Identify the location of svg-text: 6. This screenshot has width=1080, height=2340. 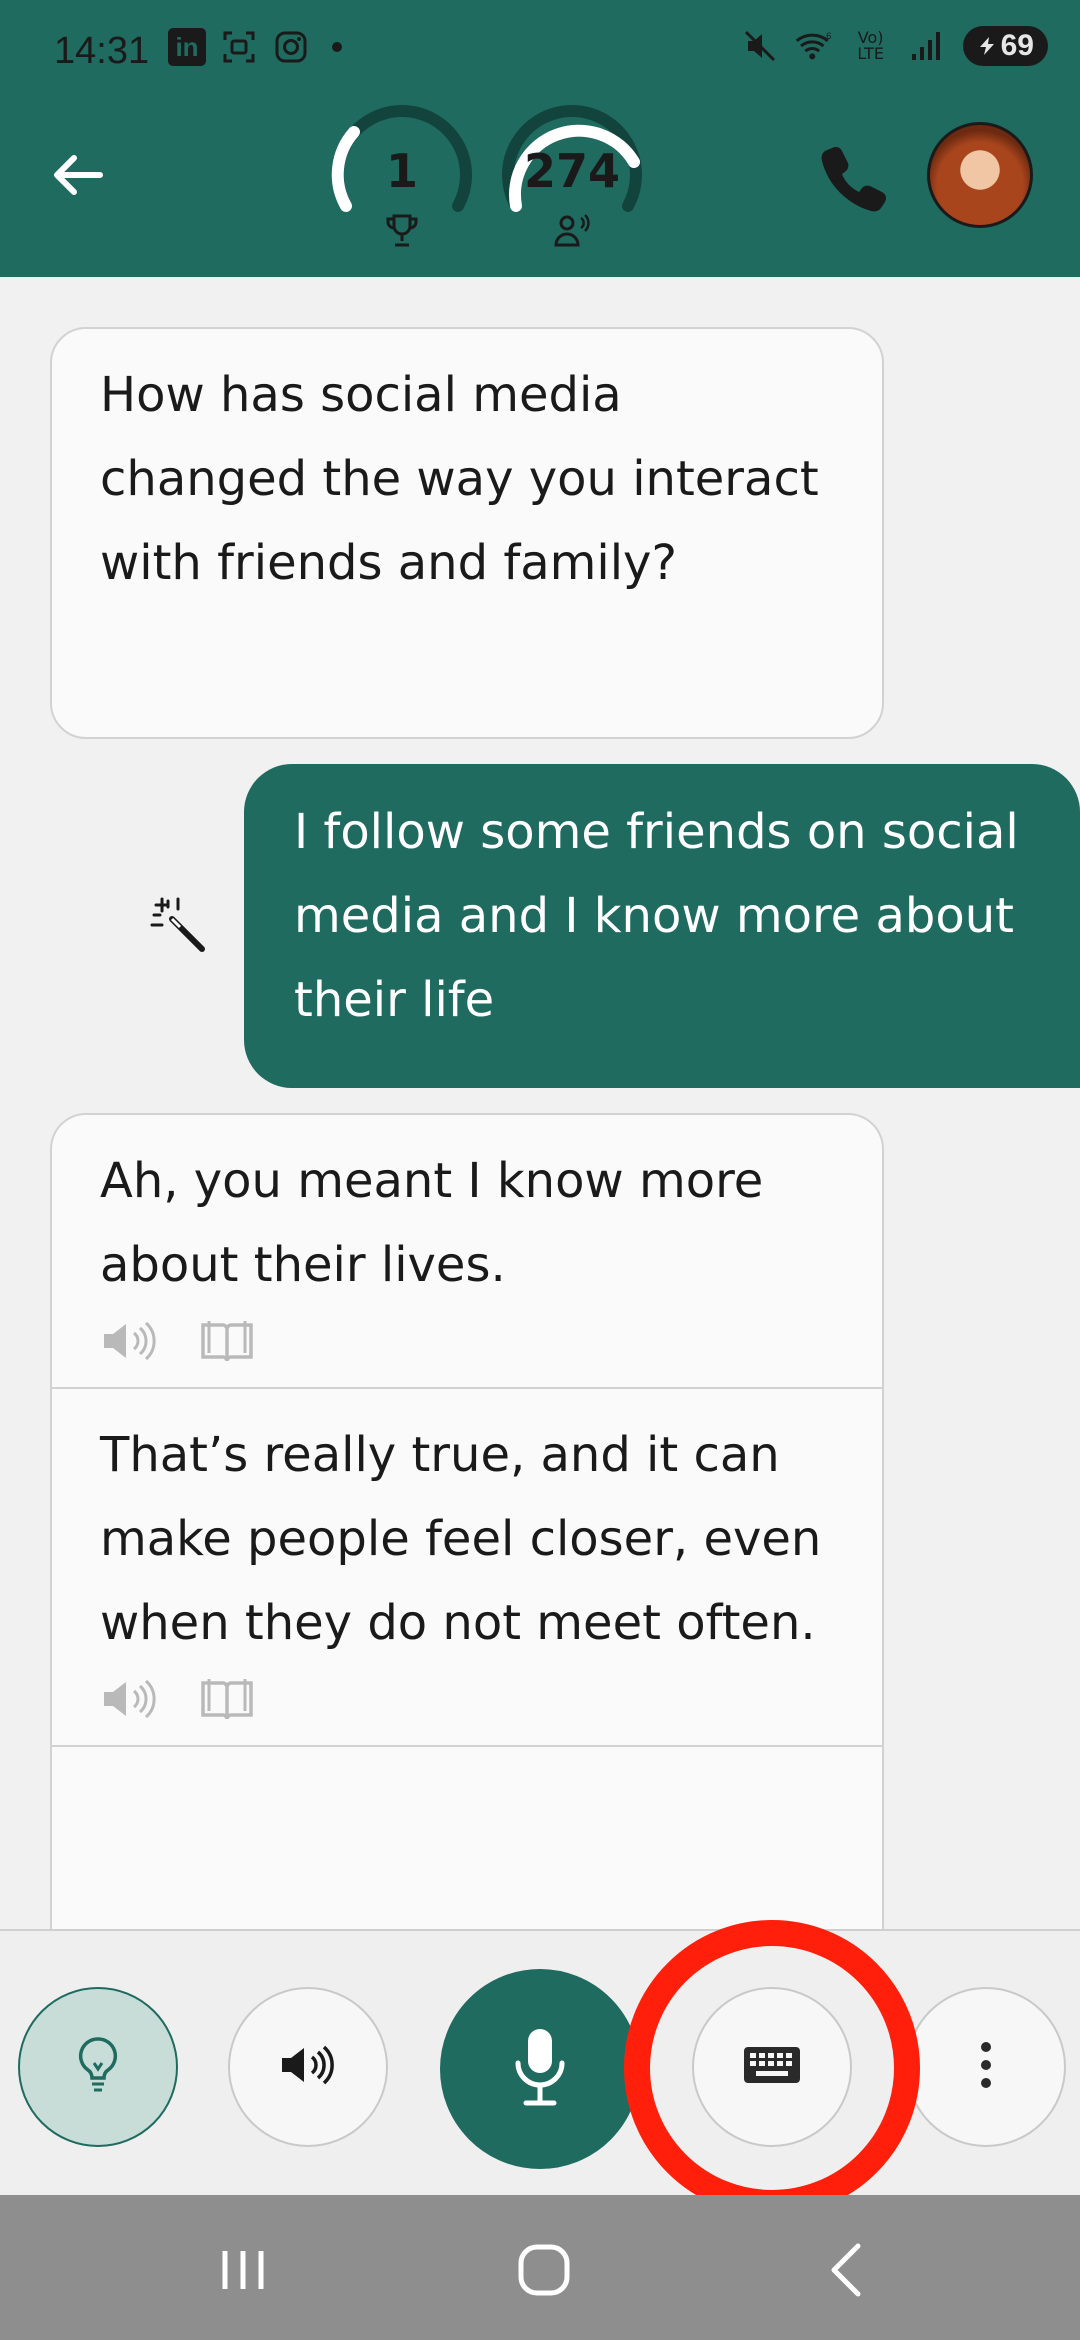
(828, 36).